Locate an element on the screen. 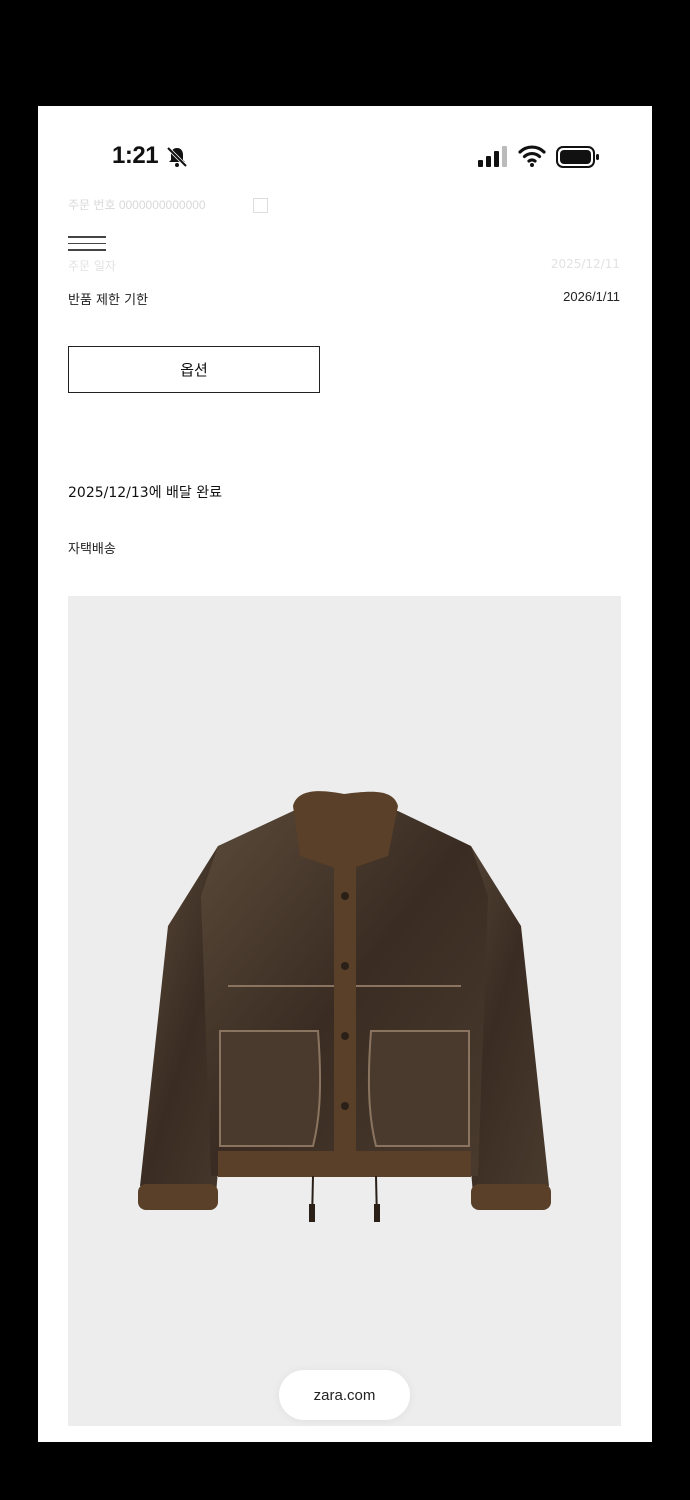 This screenshot has height=1500, width=690. return-deadline-date: 2026/1/11 is located at coordinates (591, 296).